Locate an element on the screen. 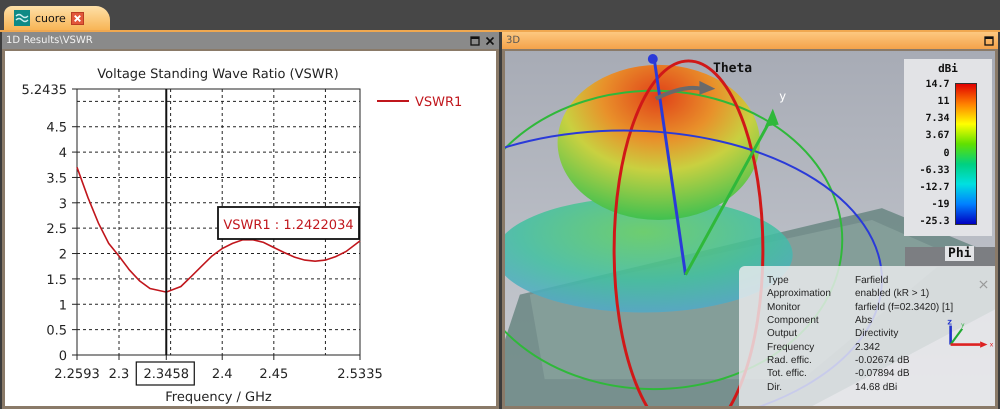 This screenshot has height=409, width=1000. x-tick-label: 2.4 is located at coordinates (222, 374).